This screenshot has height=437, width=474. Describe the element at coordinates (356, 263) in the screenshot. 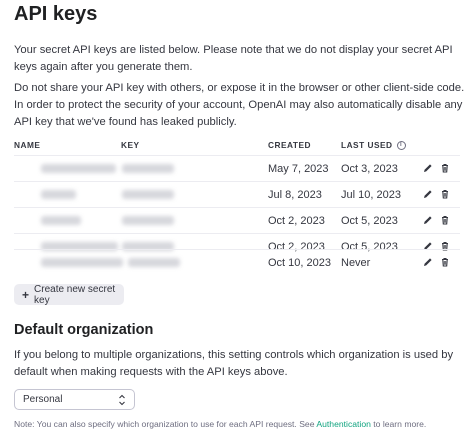

I see `last-used-date: Never` at that location.